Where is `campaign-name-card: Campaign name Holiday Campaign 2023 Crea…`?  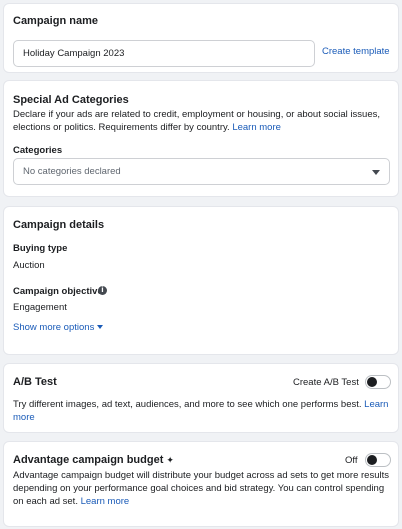 campaign-name-card: Campaign name Holiday Campaign 2023 Crea… is located at coordinates (201, 38).